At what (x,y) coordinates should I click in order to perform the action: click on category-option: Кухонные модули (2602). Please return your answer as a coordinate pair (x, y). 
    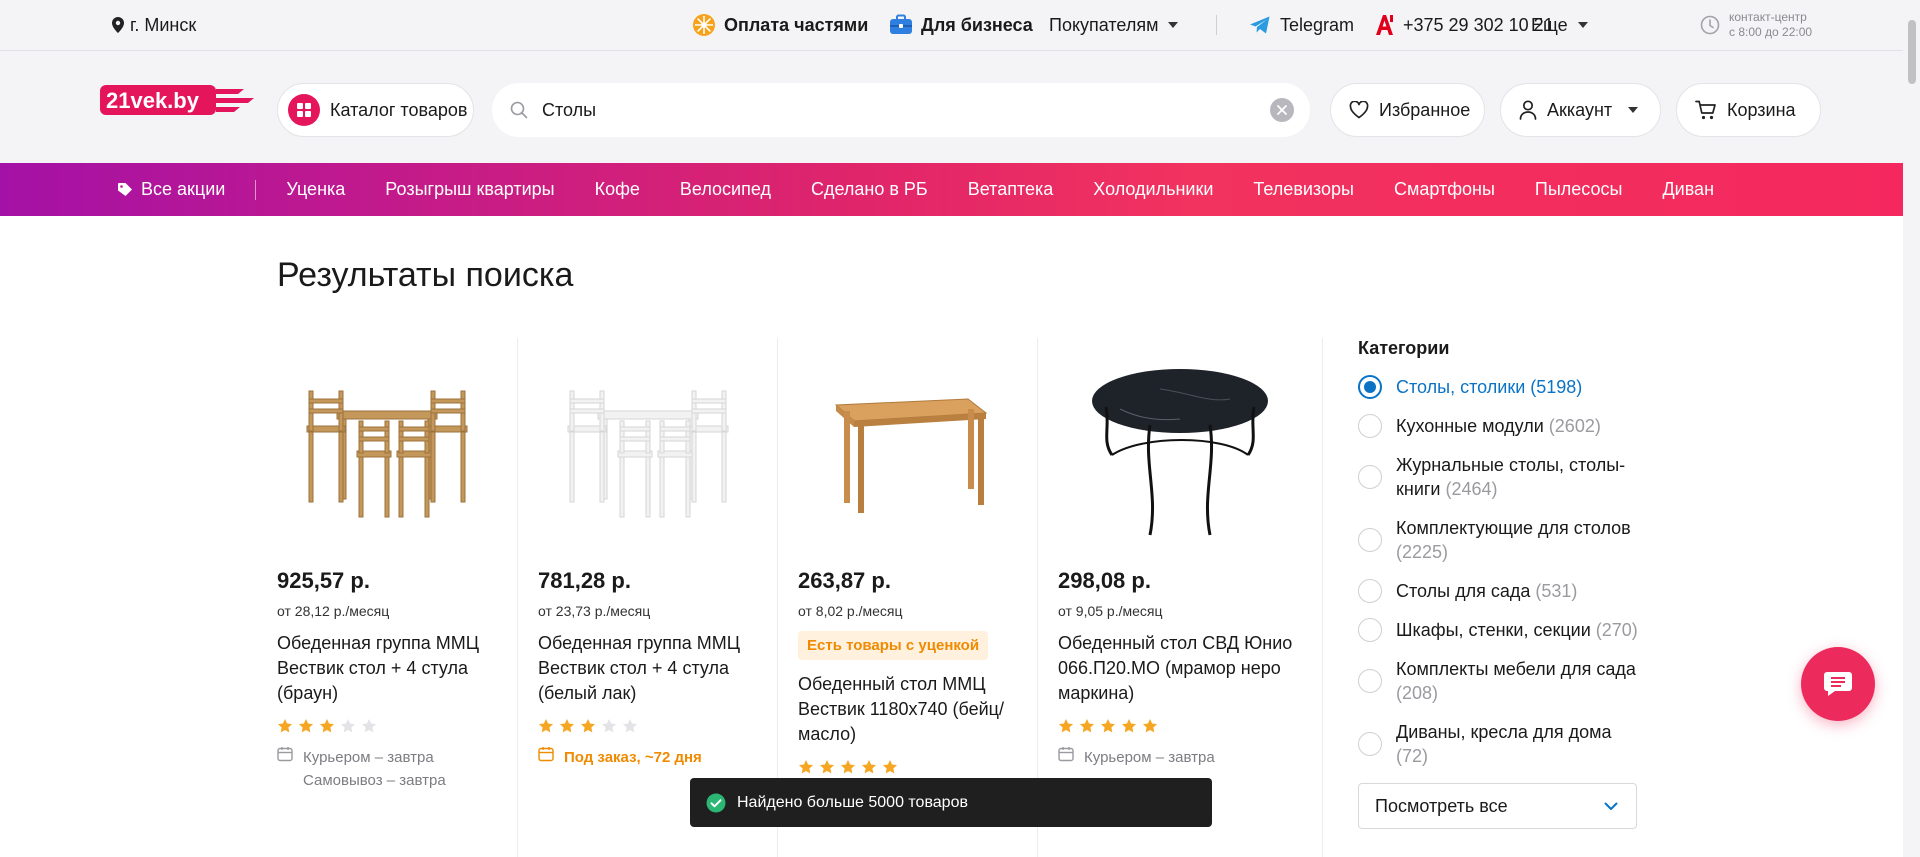
    Looking at the image, I should click on (1498, 426).